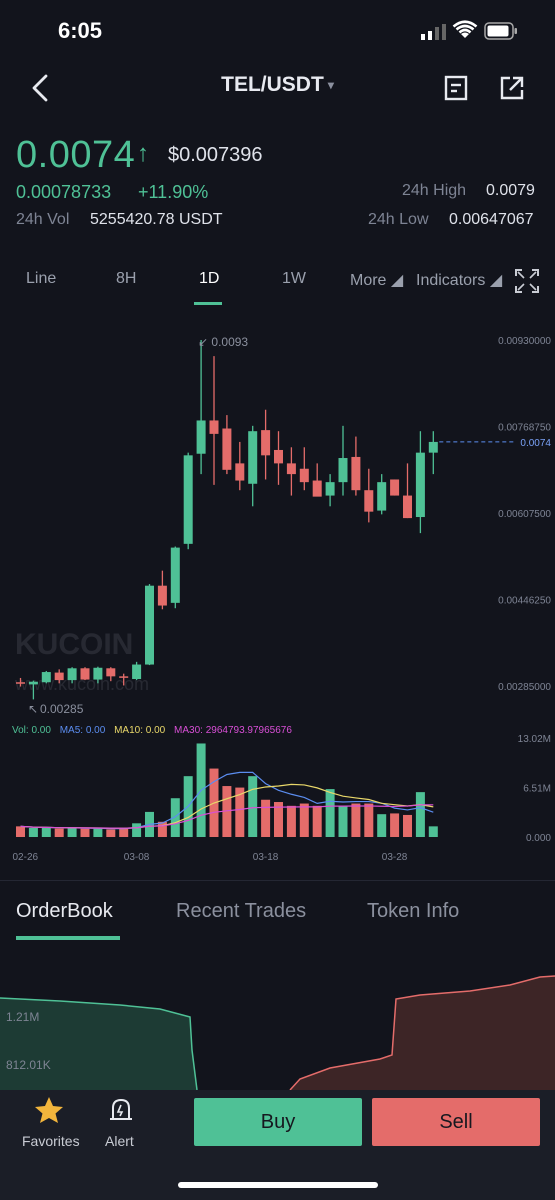 Image resolution: width=555 pixels, height=1200 pixels. What do you see at coordinates (534, 739) in the screenshot?
I see `volume-axis-tick: 13.02M` at bounding box center [534, 739].